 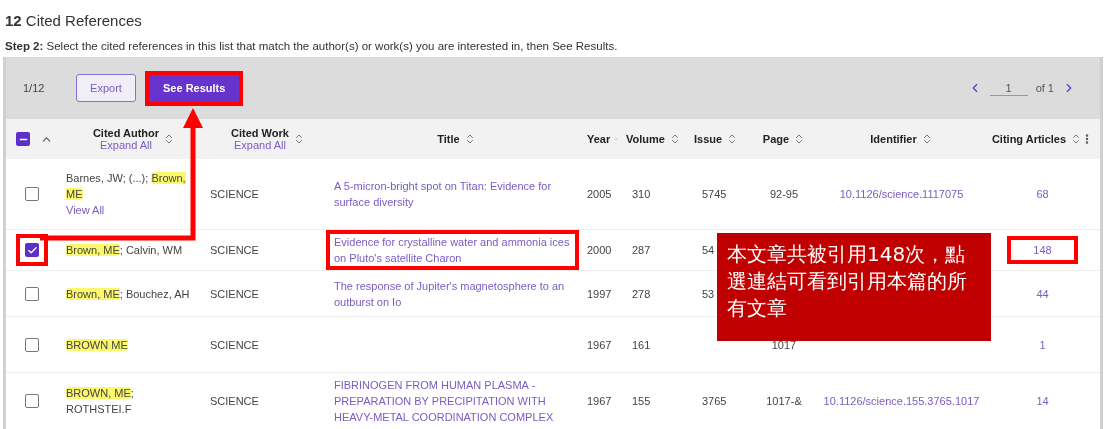 I want to click on volume-cell: 161, so click(x=641, y=344).